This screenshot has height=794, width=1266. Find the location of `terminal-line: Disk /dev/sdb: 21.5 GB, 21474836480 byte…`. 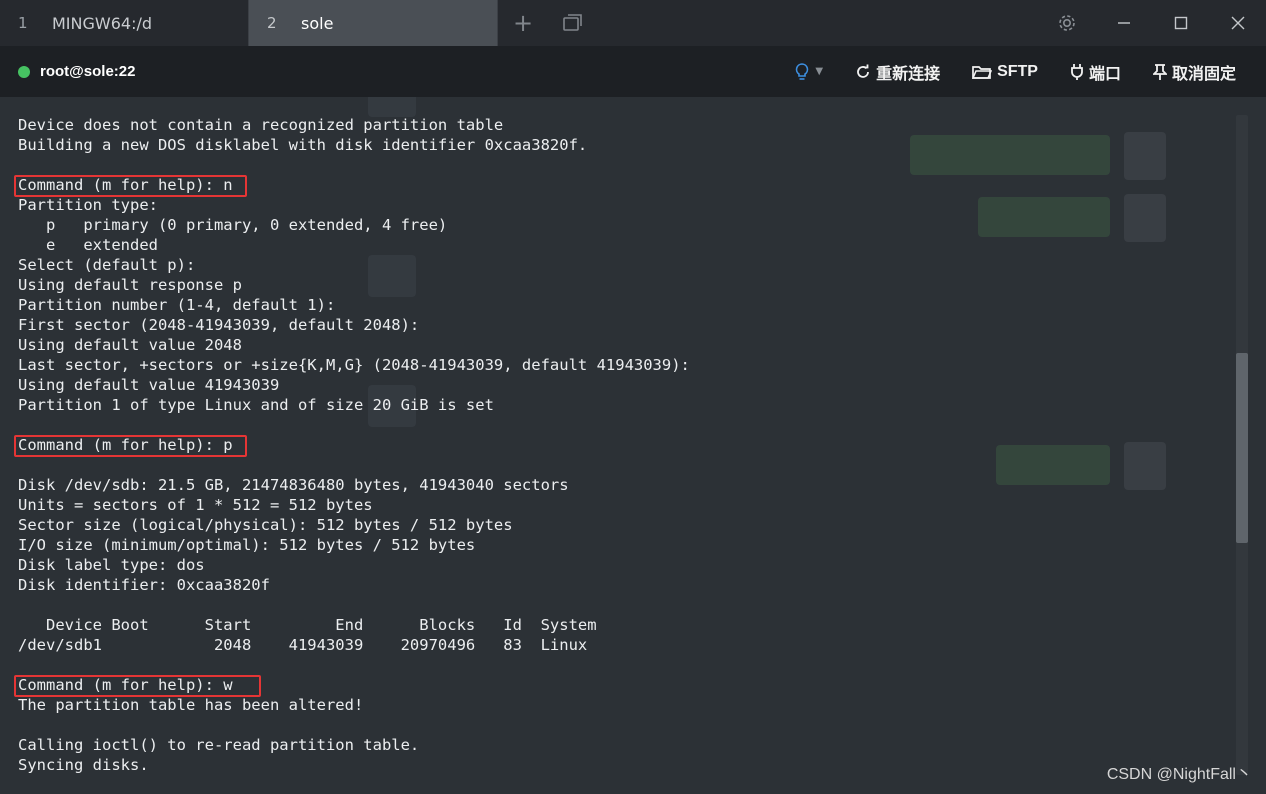

terminal-line: Disk /dev/sdb: 21.5 GB, 21474836480 byte… is located at coordinates (293, 485).